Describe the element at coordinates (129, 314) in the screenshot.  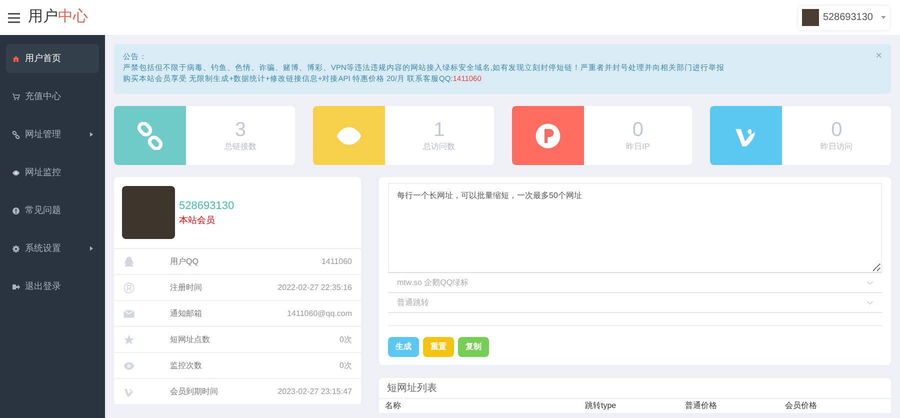
I see `envelope-icon` at that location.